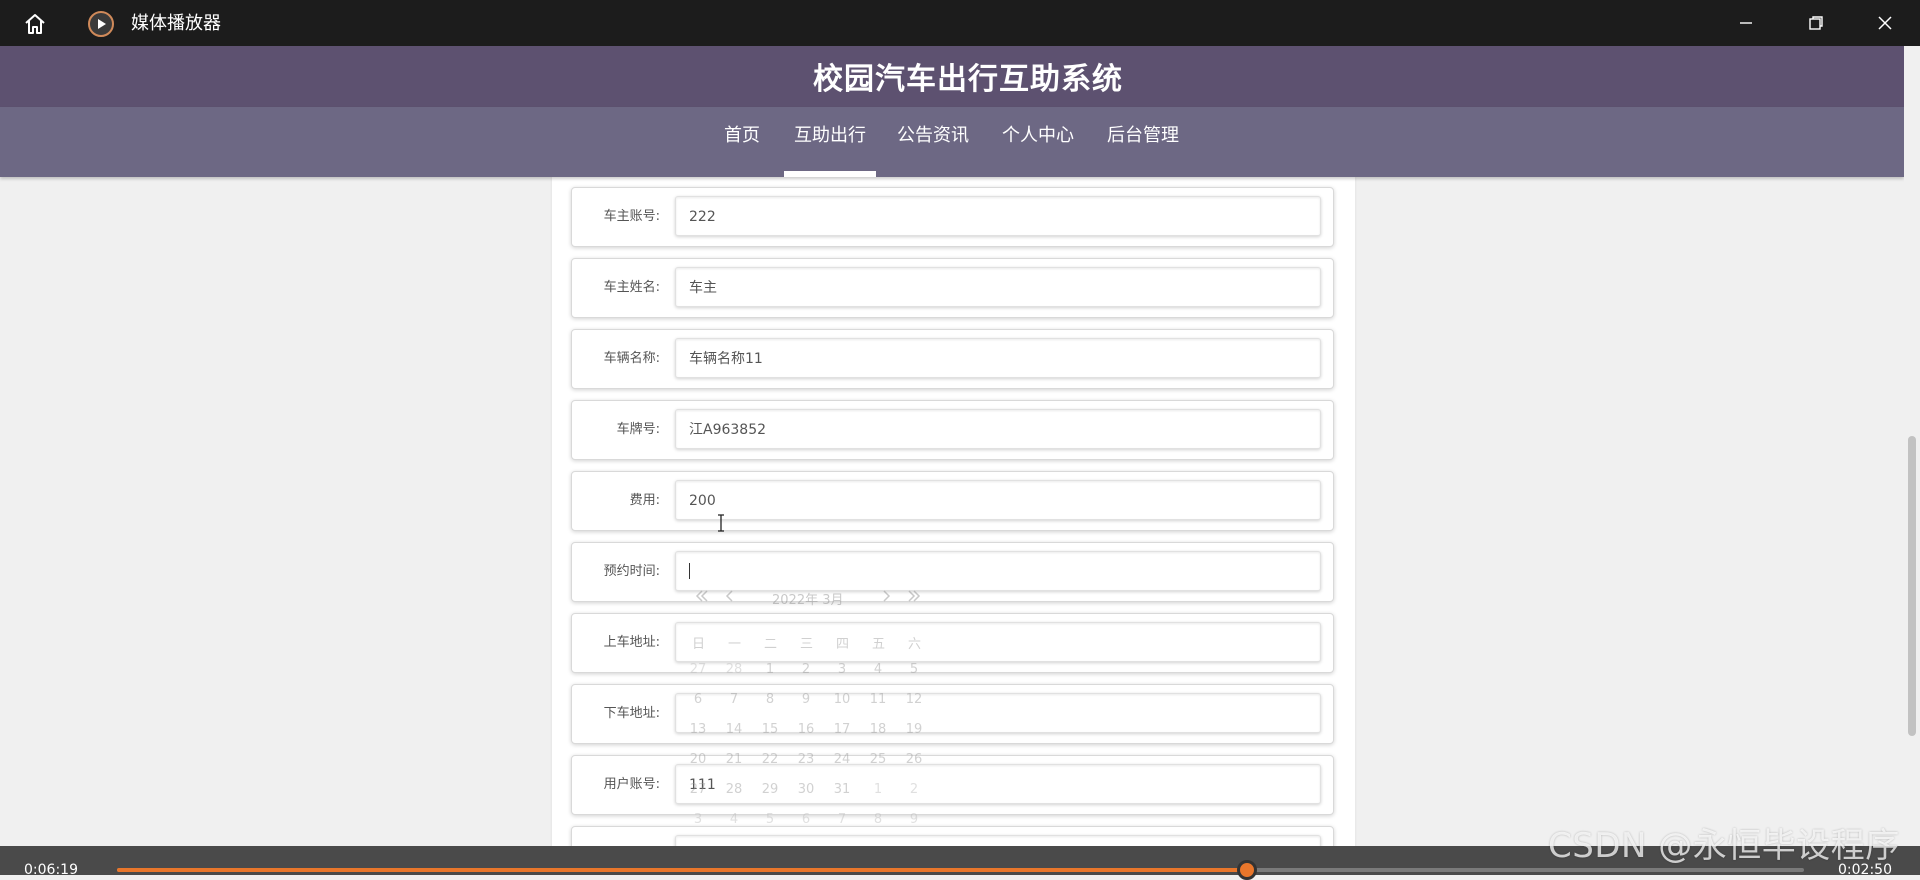  What do you see at coordinates (721, 523) in the screenshot?
I see `ibeam-cursor-icon` at bounding box center [721, 523].